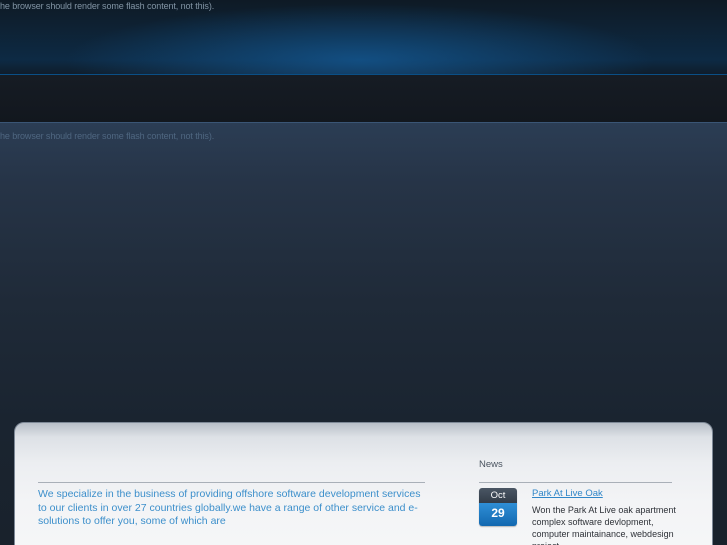 Image resolution: width=727 pixels, height=545 pixels. Describe the element at coordinates (491, 464) in the screenshot. I see `news-heading: News` at that location.